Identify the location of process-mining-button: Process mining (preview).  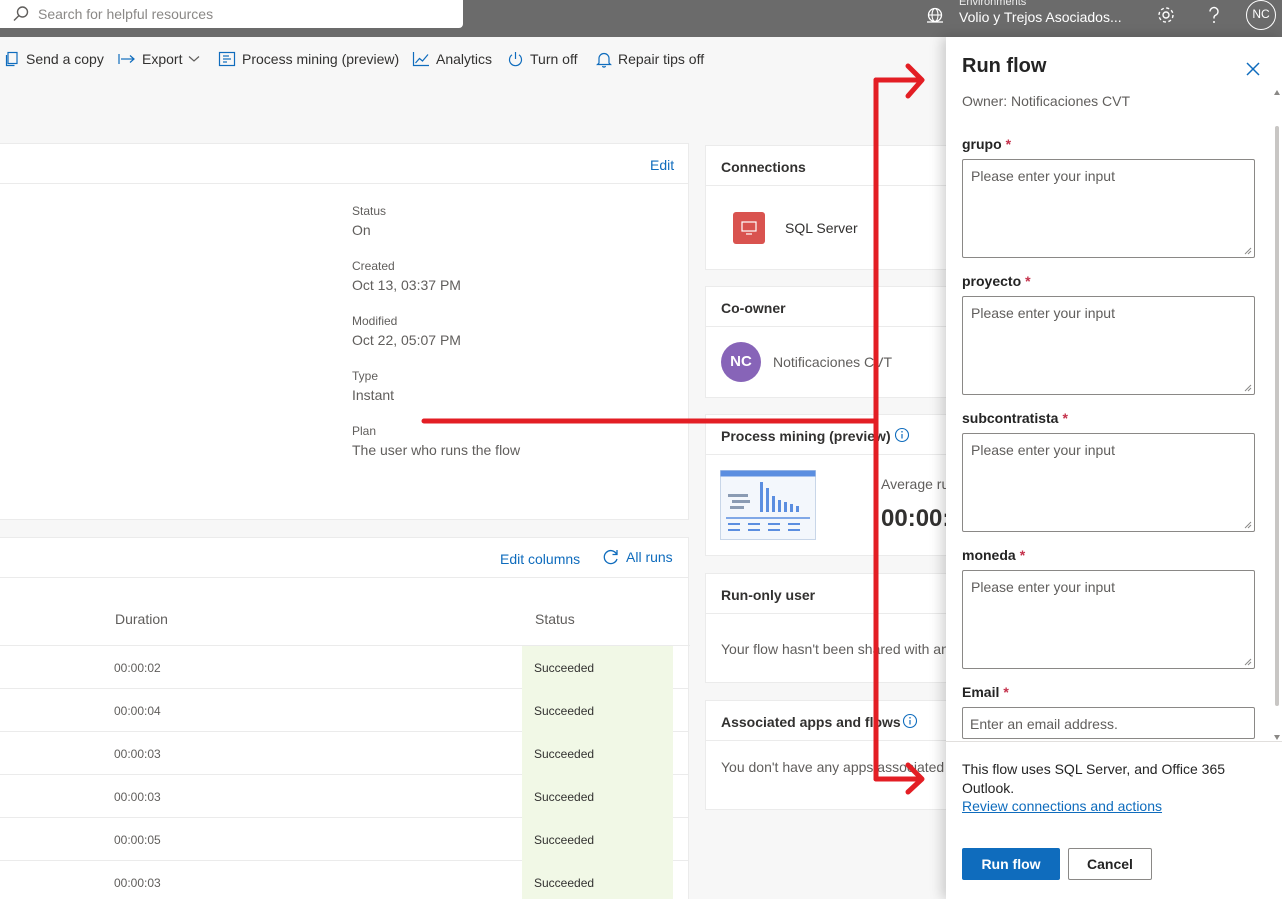
(308, 59).